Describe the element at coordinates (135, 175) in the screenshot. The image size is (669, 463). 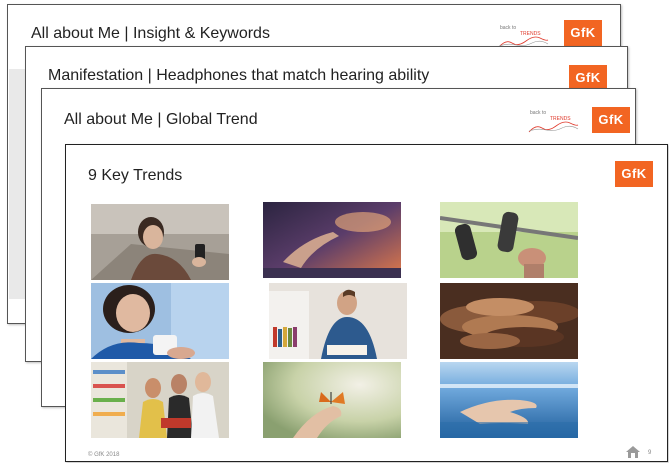
I see `slide-title: 9 Key Trends` at that location.